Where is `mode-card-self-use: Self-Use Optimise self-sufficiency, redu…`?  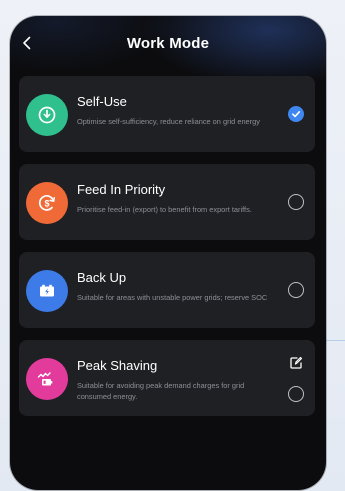
mode-card-self-use: Self-Use Optimise self-sufficiency, redu… is located at coordinates (167, 114).